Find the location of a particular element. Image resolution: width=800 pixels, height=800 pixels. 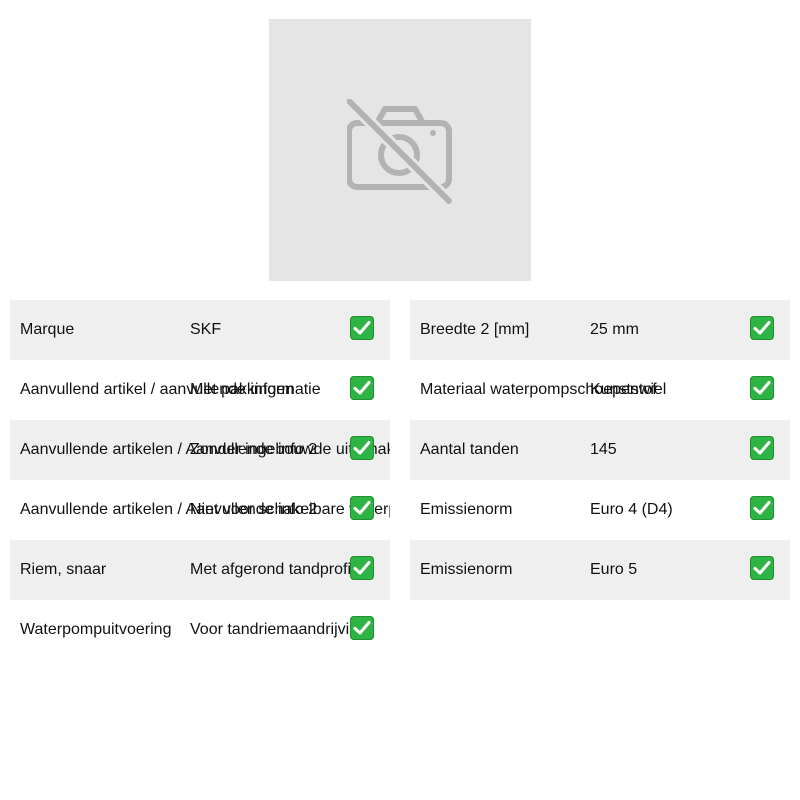

spec-label: Aantal tanden is located at coordinates (469, 449).